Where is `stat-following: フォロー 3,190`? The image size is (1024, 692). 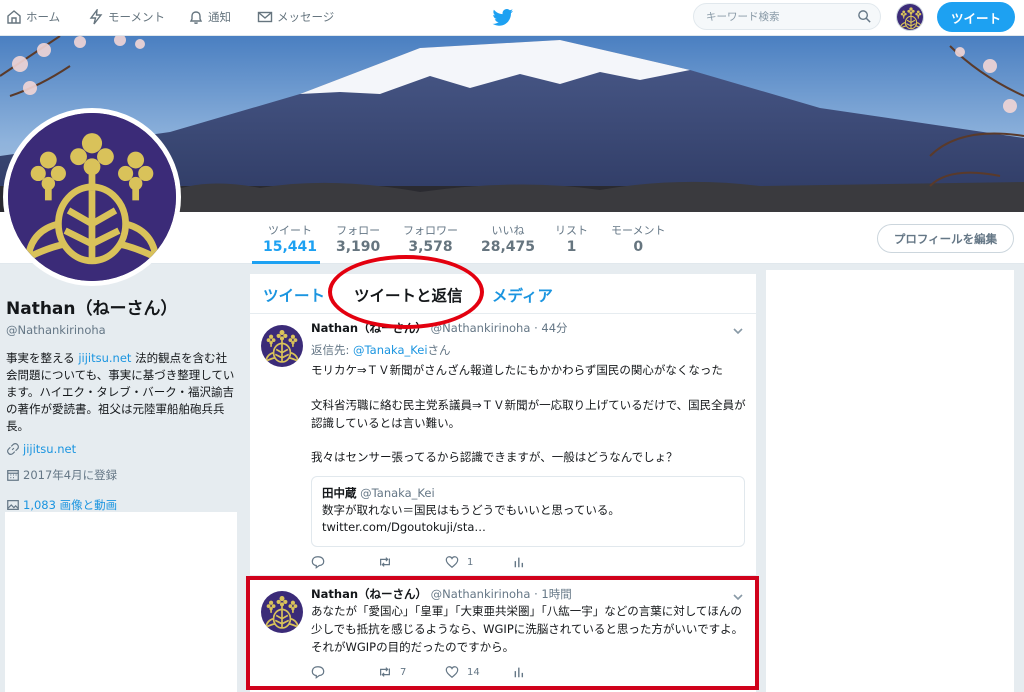 stat-following: フォロー 3,190 is located at coordinates (358, 238).